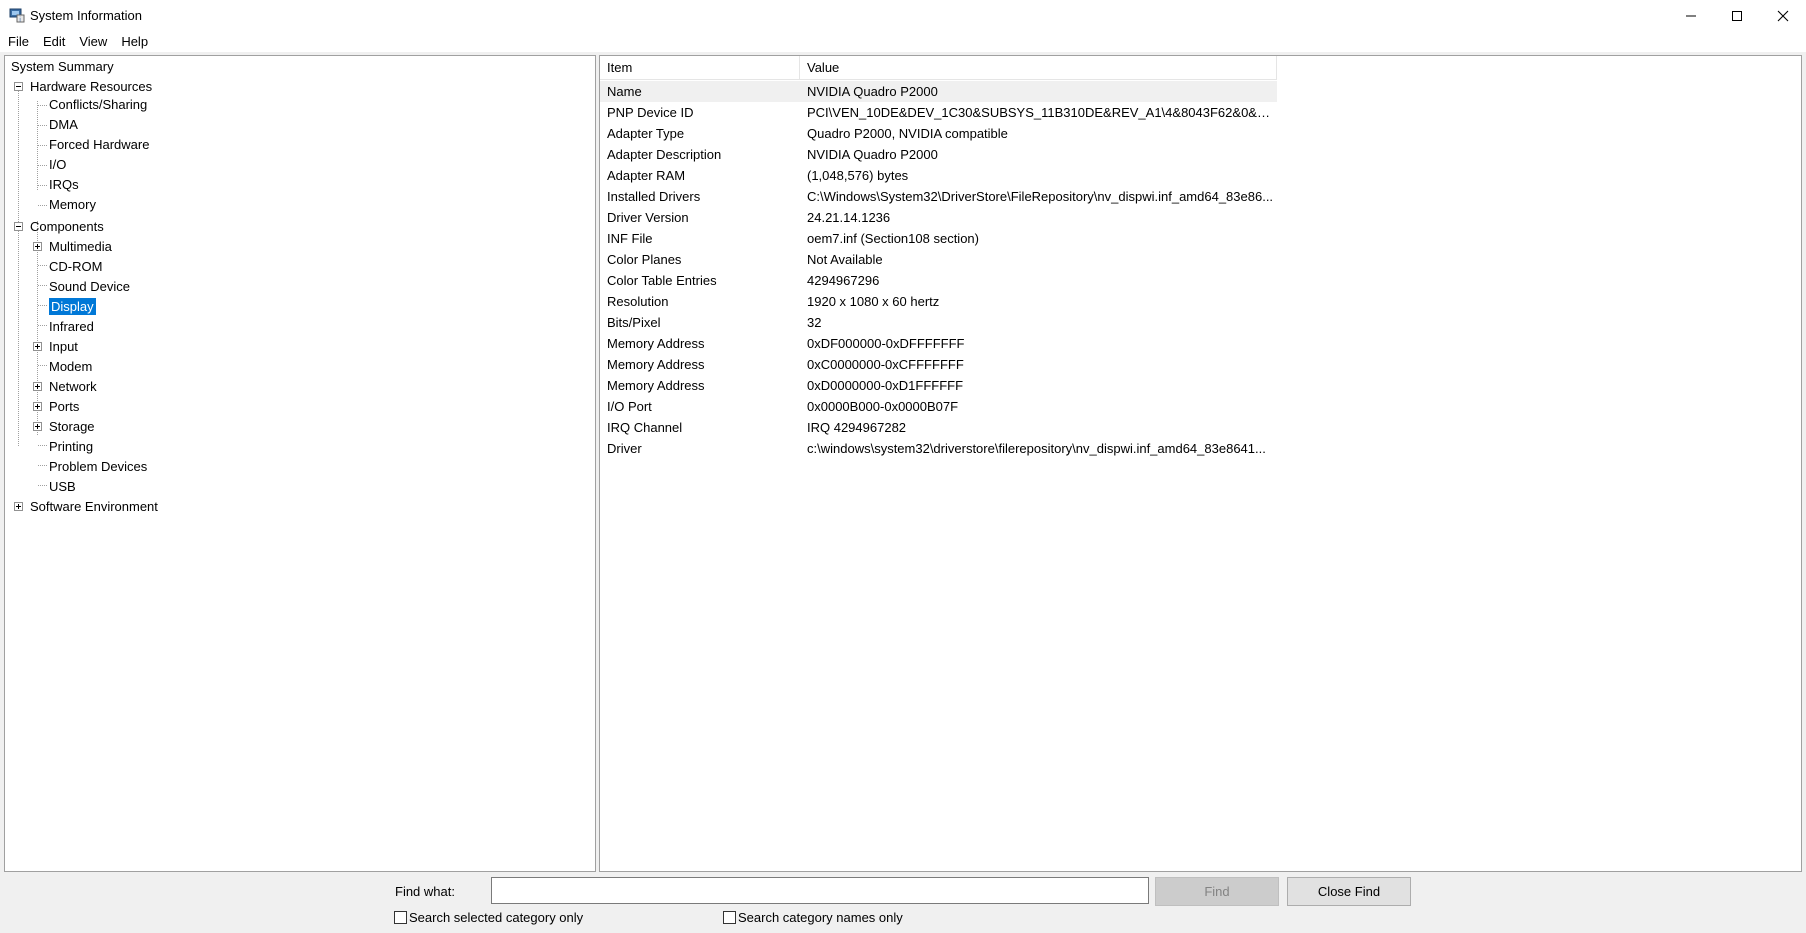 The width and height of the screenshot is (1806, 933). What do you see at coordinates (938, 343) in the screenshot?
I see `table-row: Memory Address 0xDF000000-0xDFFFFFFF` at bounding box center [938, 343].